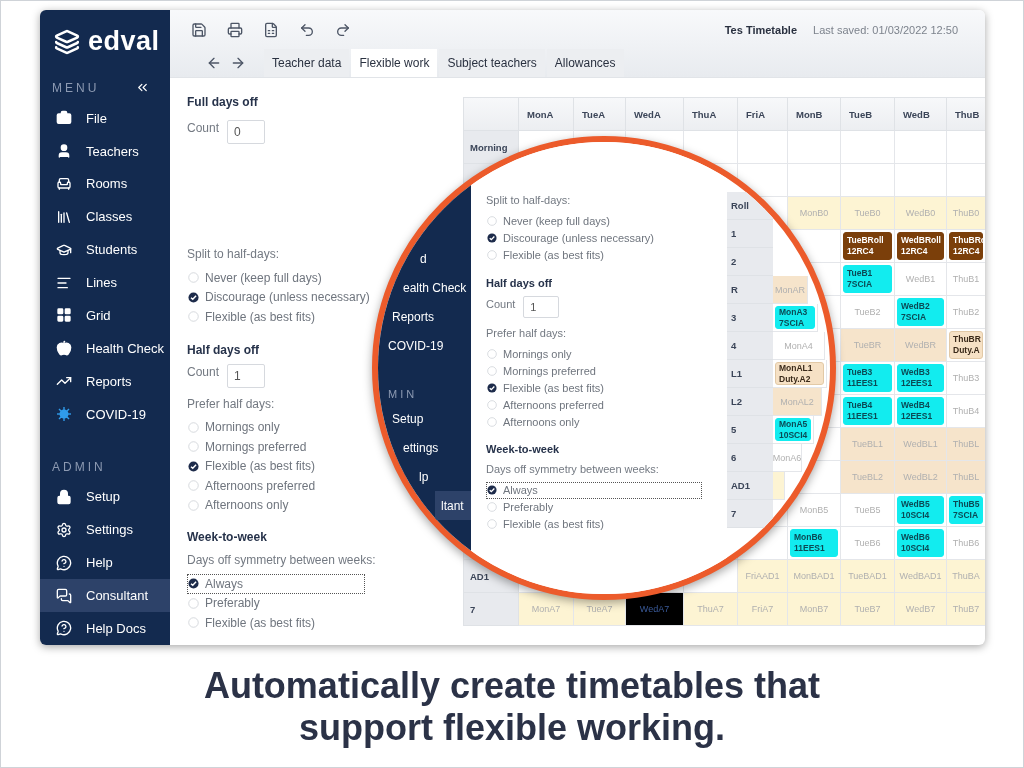 The height and width of the screenshot is (768, 1024). What do you see at coordinates (920, 378) in the screenshot?
I see `lesson-block: WedB3 12EES1` at bounding box center [920, 378].